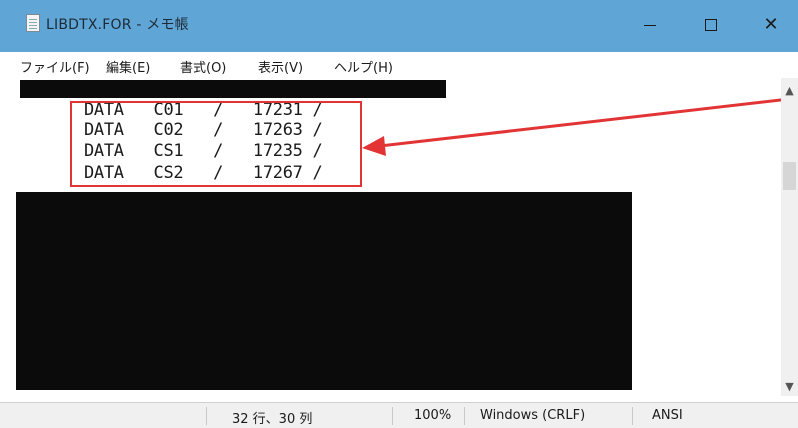  What do you see at coordinates (667, 415) in the screenshot?
I see `encoding: ANSI` at bounding box center [667, 415].